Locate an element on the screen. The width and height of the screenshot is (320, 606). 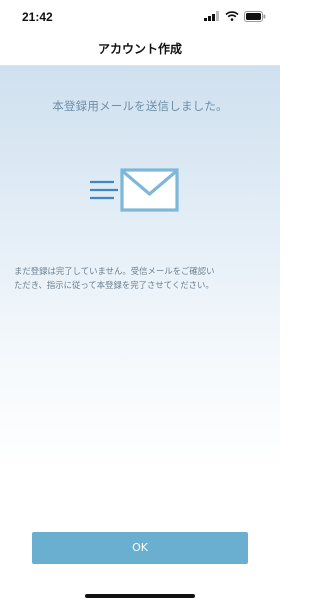
status-time: 21:42 is located at coordinates (37, 17).